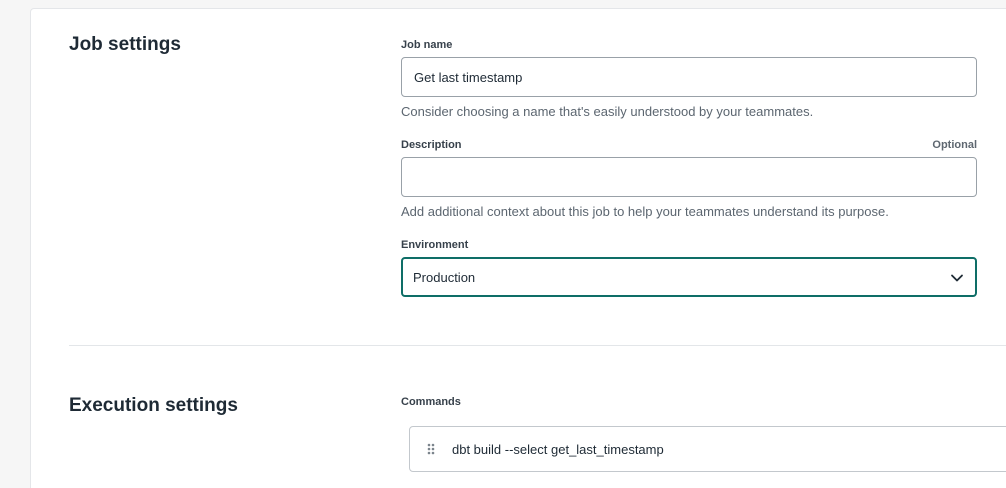 The image size is (1006, 488). Describe the element at coordinates (431, 449) in the screenshot. I see `drag-handle-icon` at that location.